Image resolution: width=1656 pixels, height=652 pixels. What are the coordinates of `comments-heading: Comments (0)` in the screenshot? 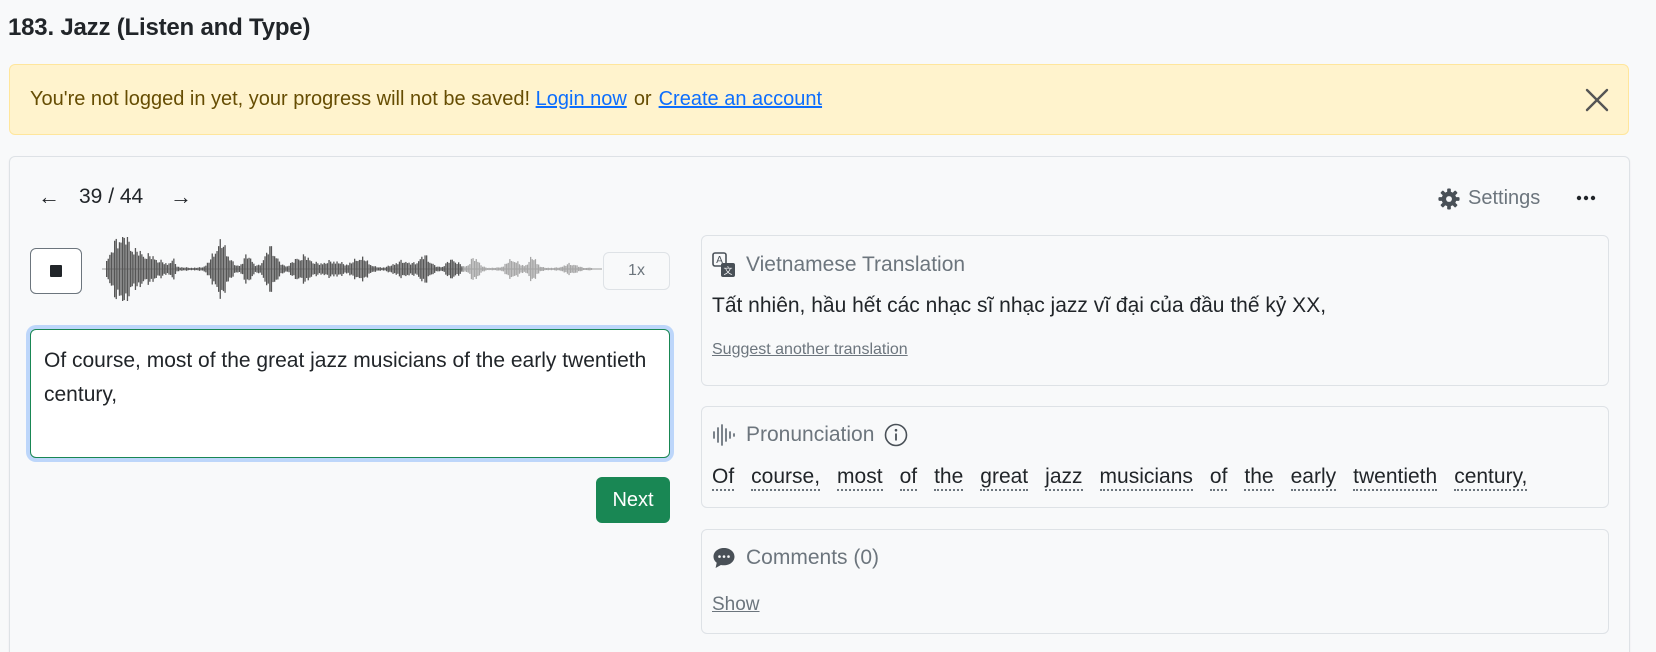 It's located at (795, 558).